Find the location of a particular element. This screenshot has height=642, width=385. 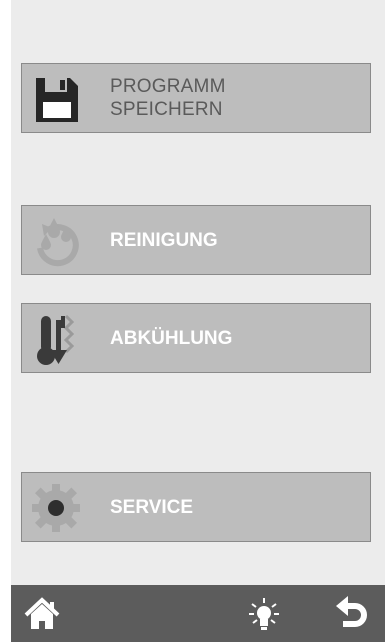

home-icon is located at coordinates (42, 614).